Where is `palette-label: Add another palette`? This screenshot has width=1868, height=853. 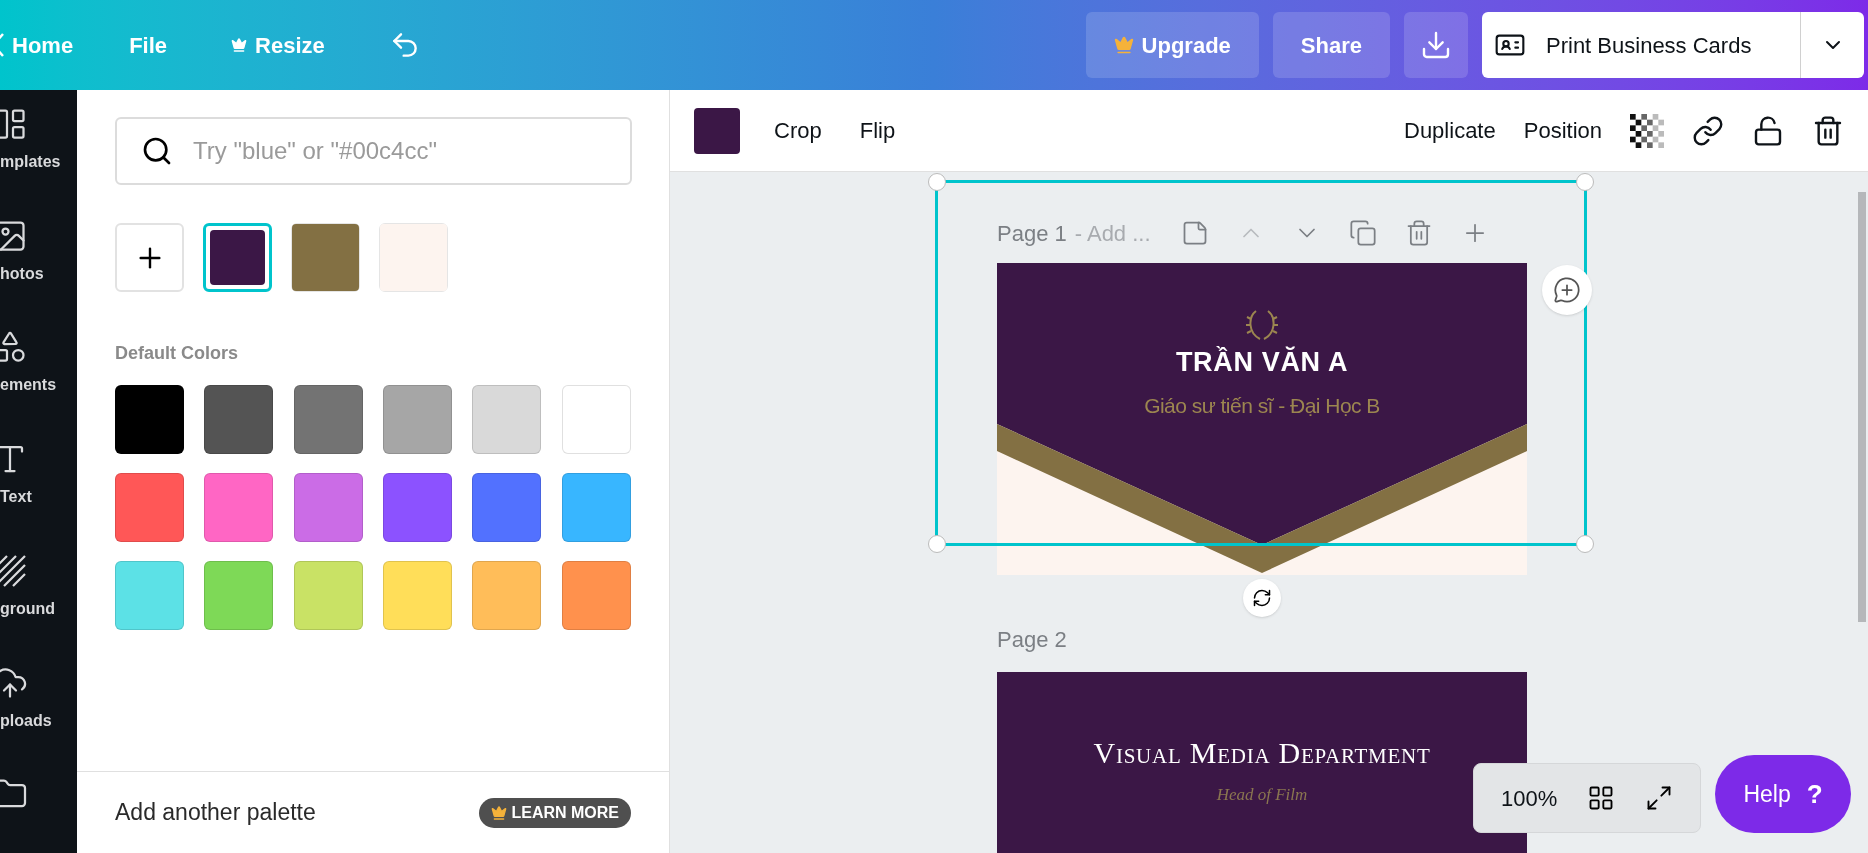 palette-label: Add another palette is located at coordinates (215, 813).